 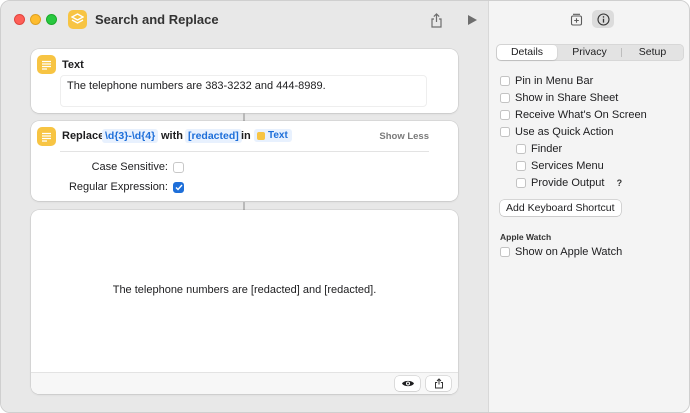 What do you see at coordinates (278, 135) in the screenshot?
I see `variable-token-label: Text` at bounding box center [278, 135].